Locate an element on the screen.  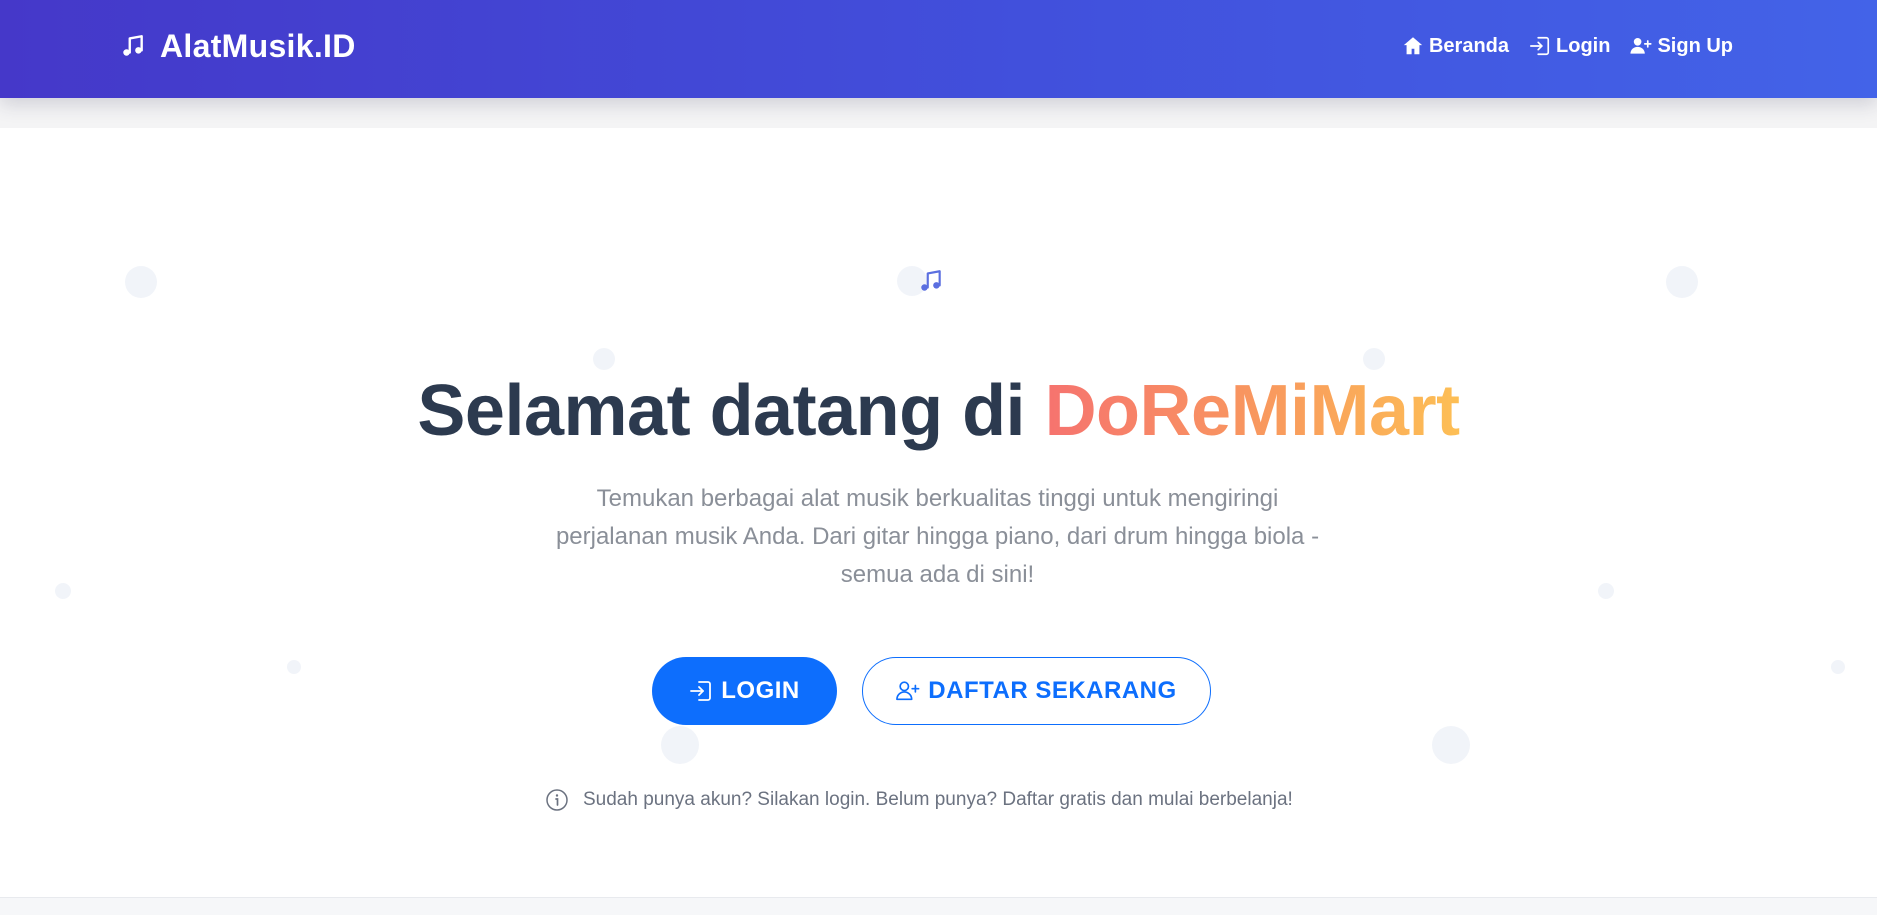
nav-link-beranda: Beranda is located at coordinates (1455, 46).